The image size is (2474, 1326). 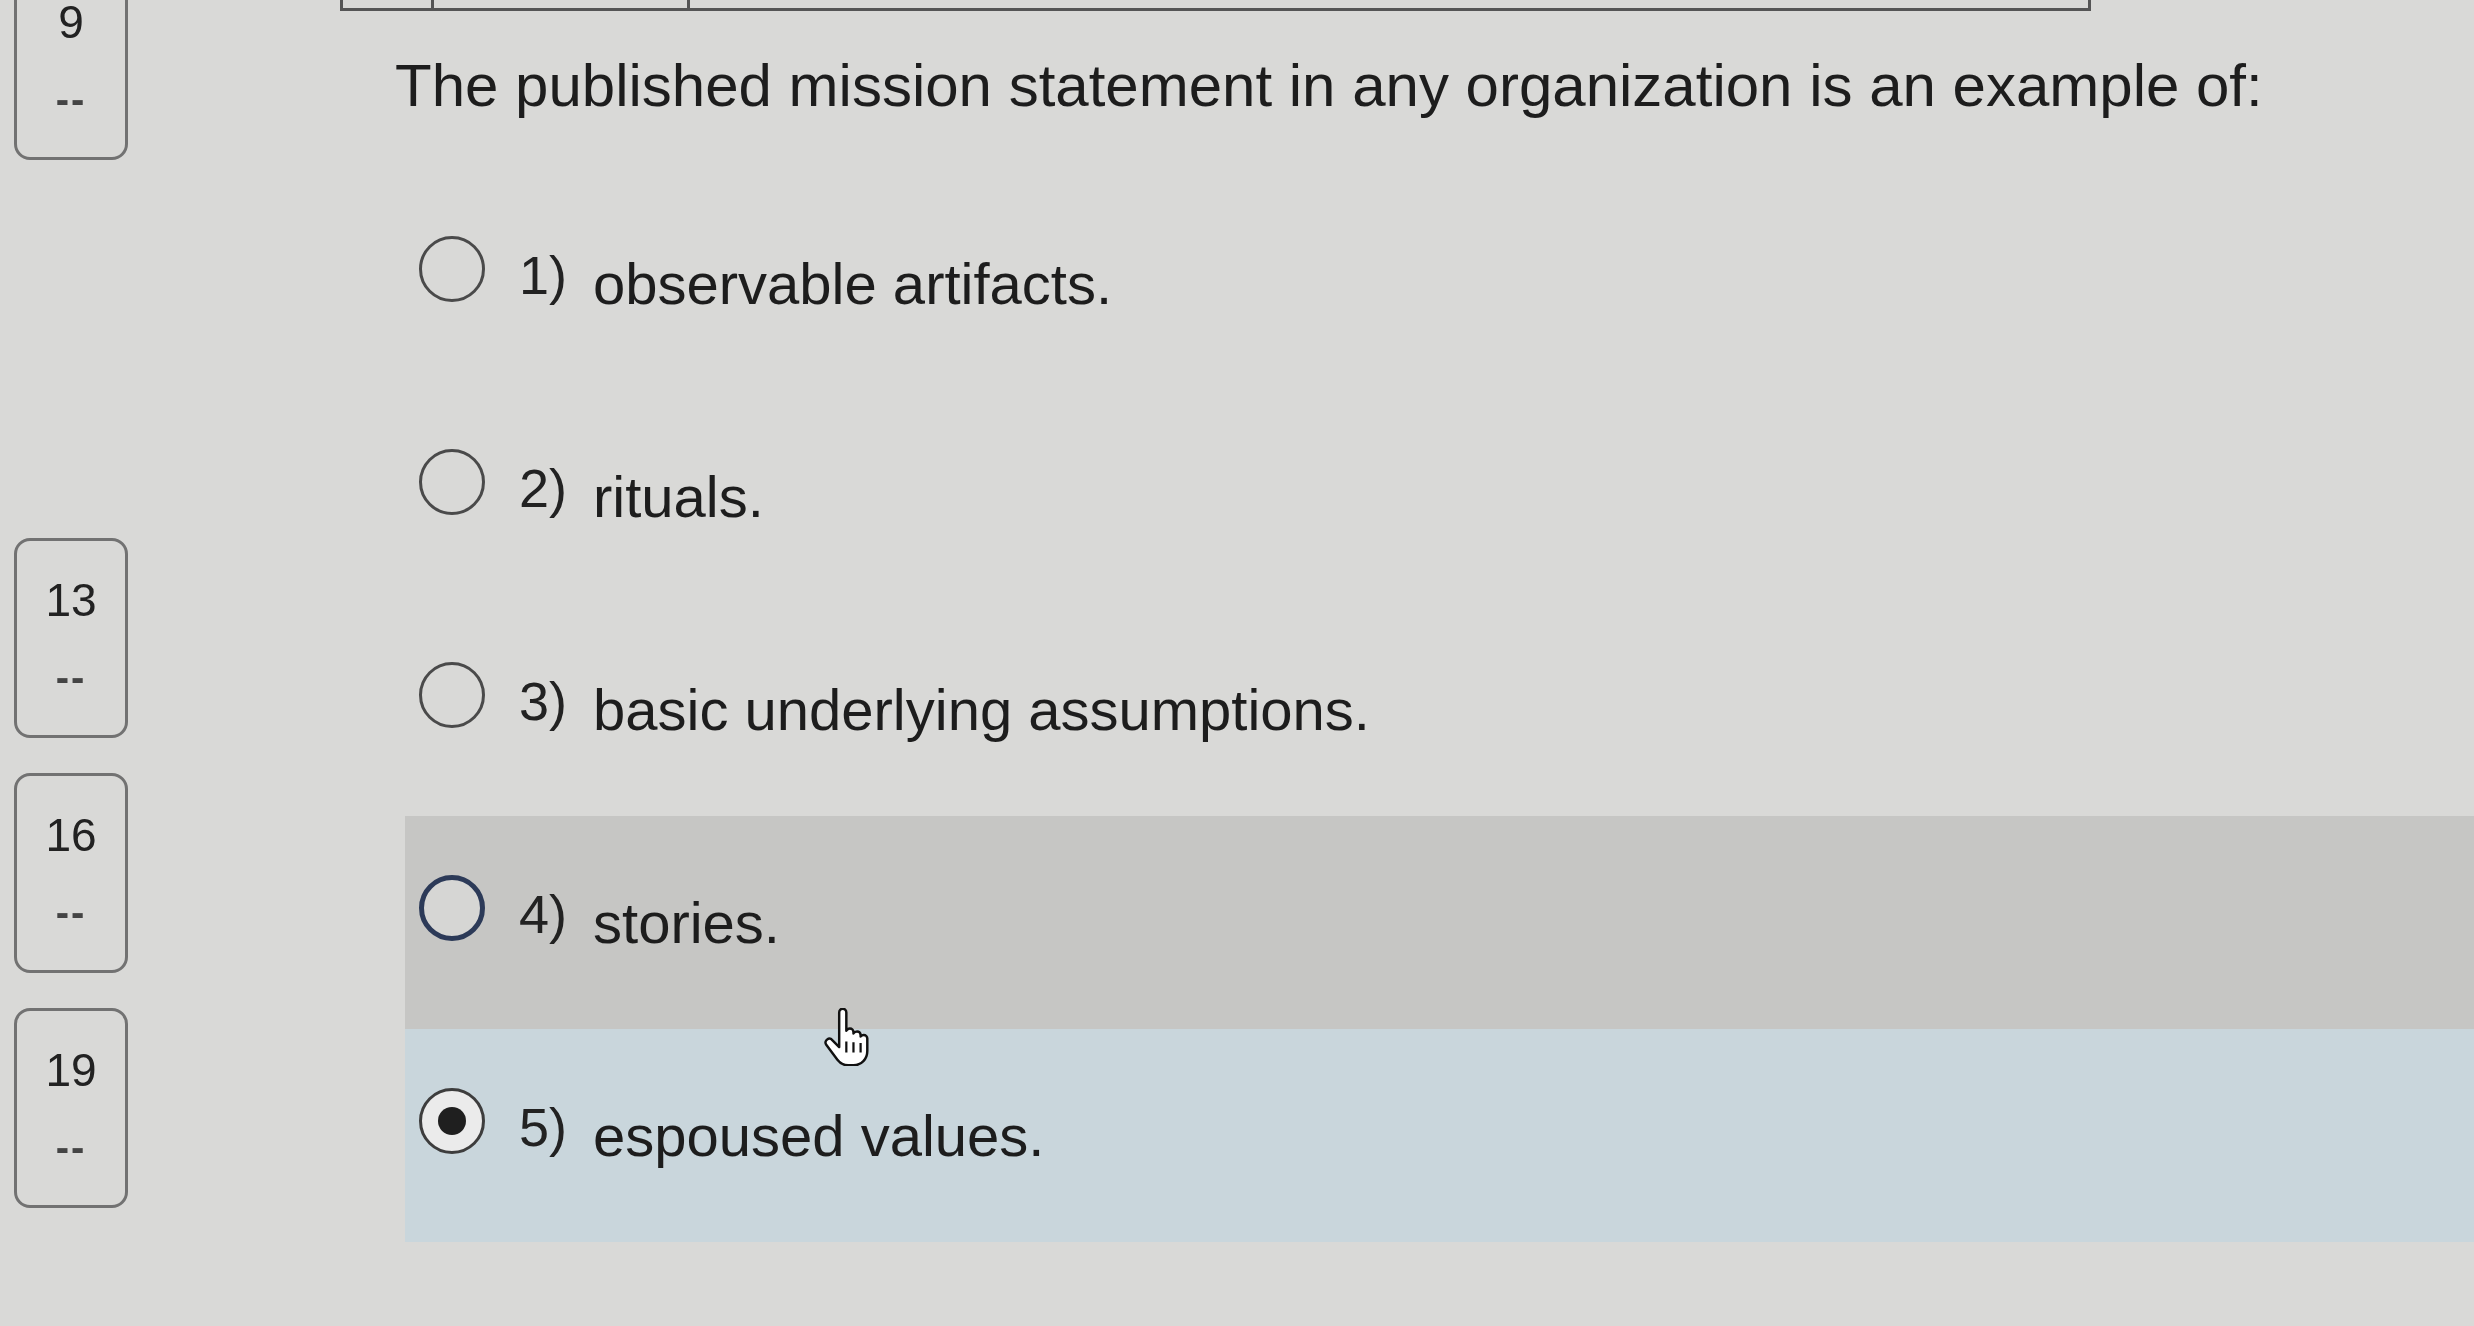 I want to click on option-text: basic underlying assumptions., so click(x=981, y=709).